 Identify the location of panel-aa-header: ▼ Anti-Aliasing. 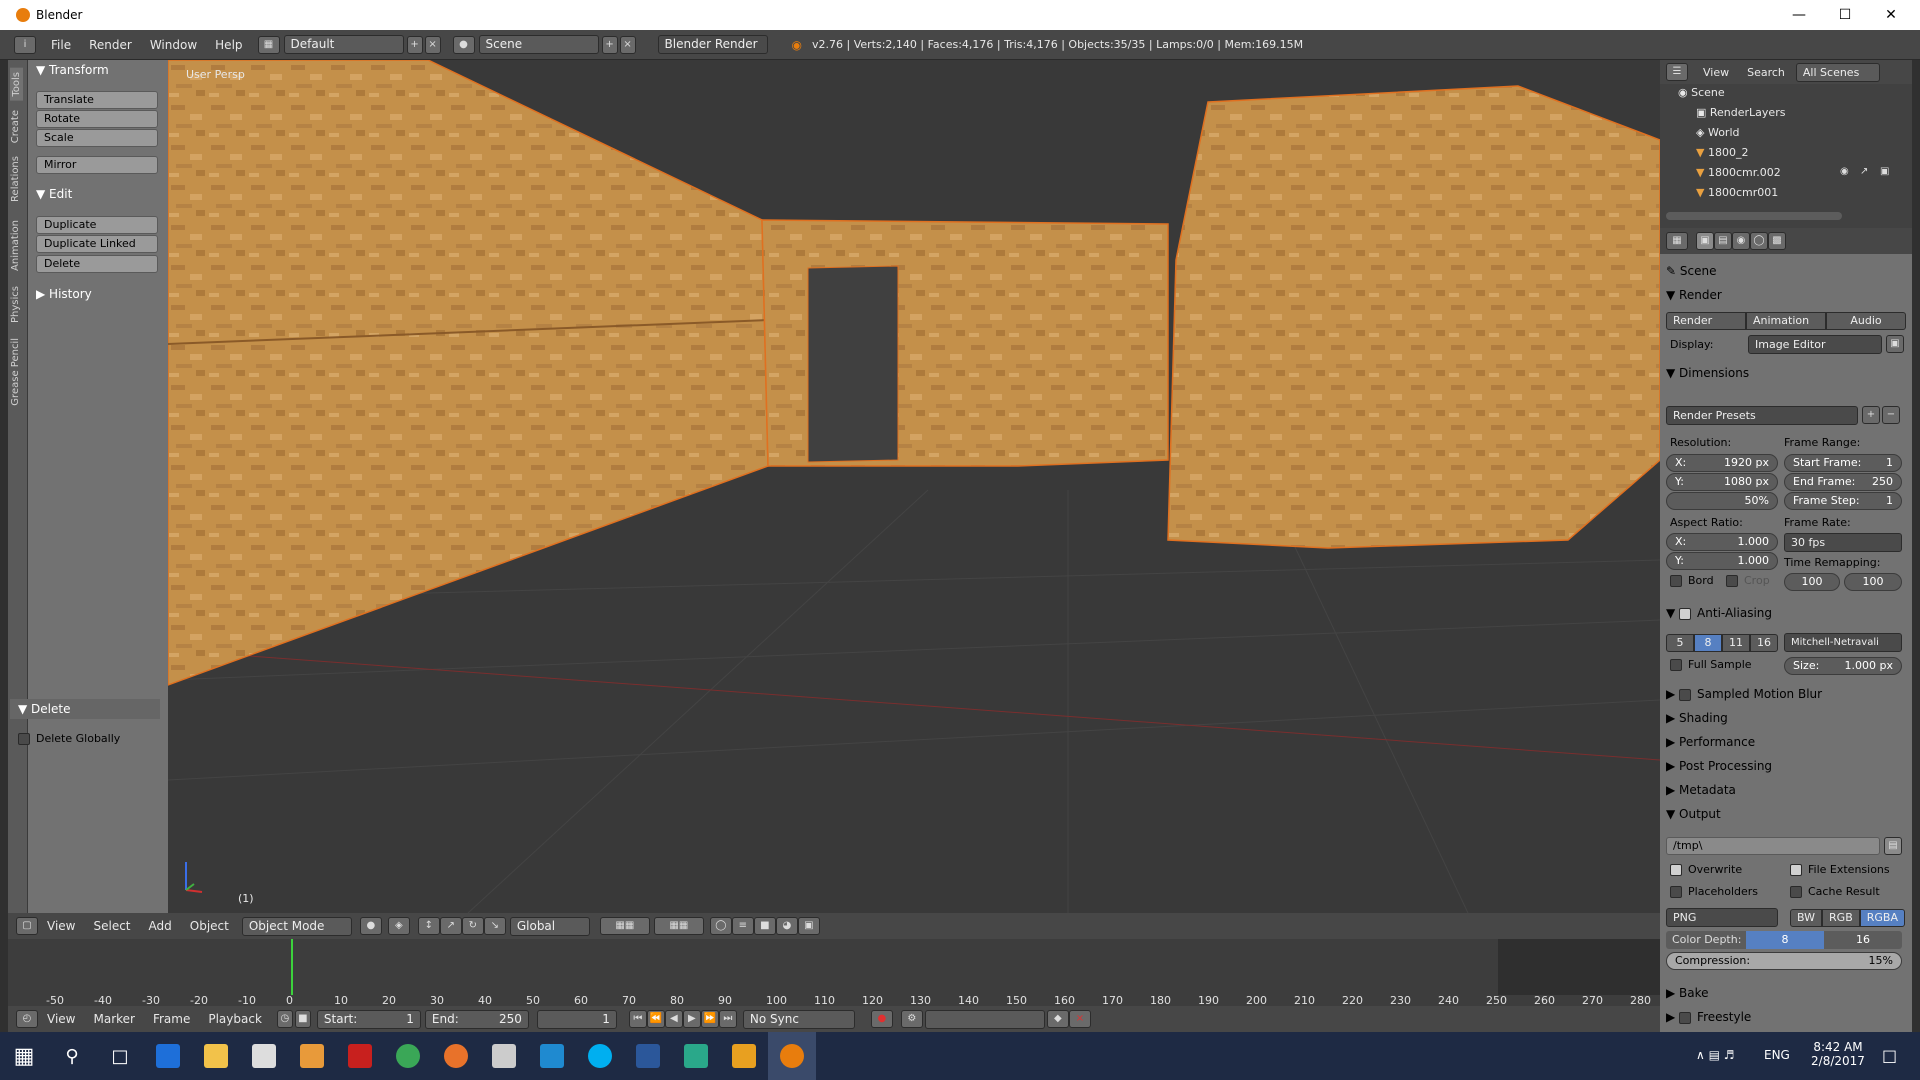
(1719, 613).